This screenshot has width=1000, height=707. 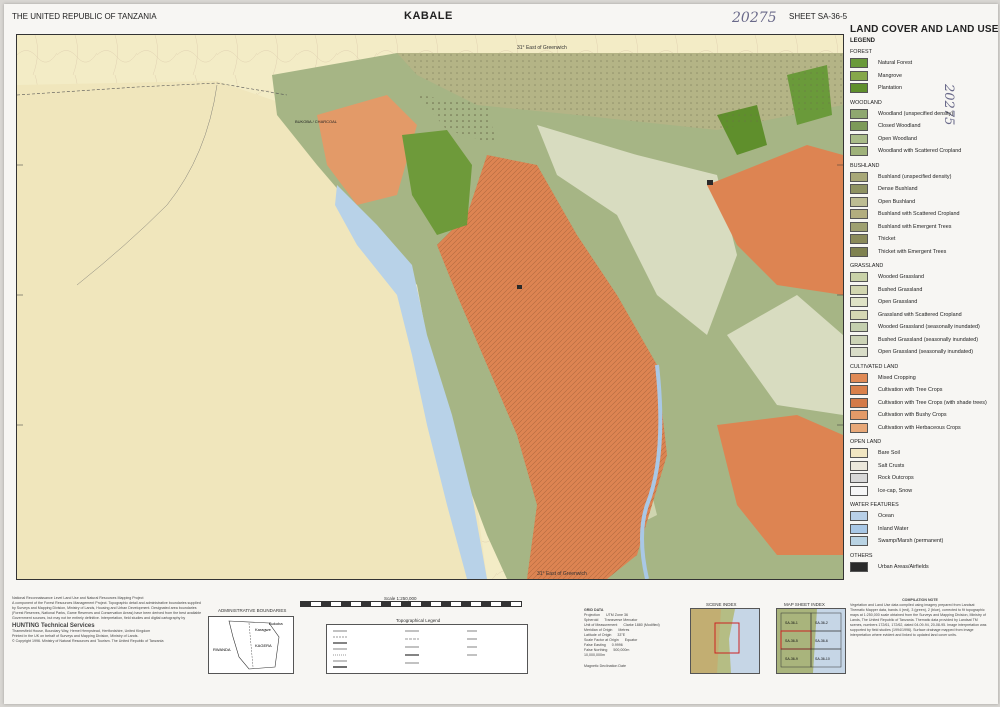 I want to click on legend-item-label: Mixed Cropping, so click(x=897, y=377).